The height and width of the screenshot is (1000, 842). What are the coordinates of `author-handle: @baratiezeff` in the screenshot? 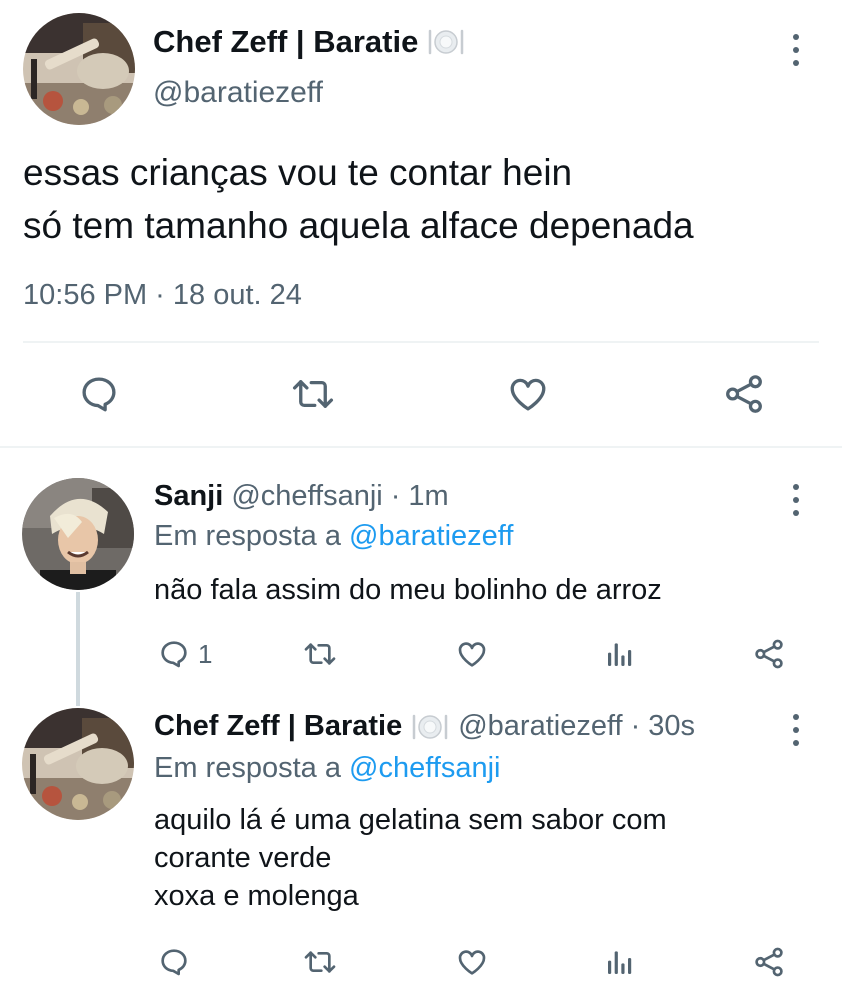 It's located at (238, 93).